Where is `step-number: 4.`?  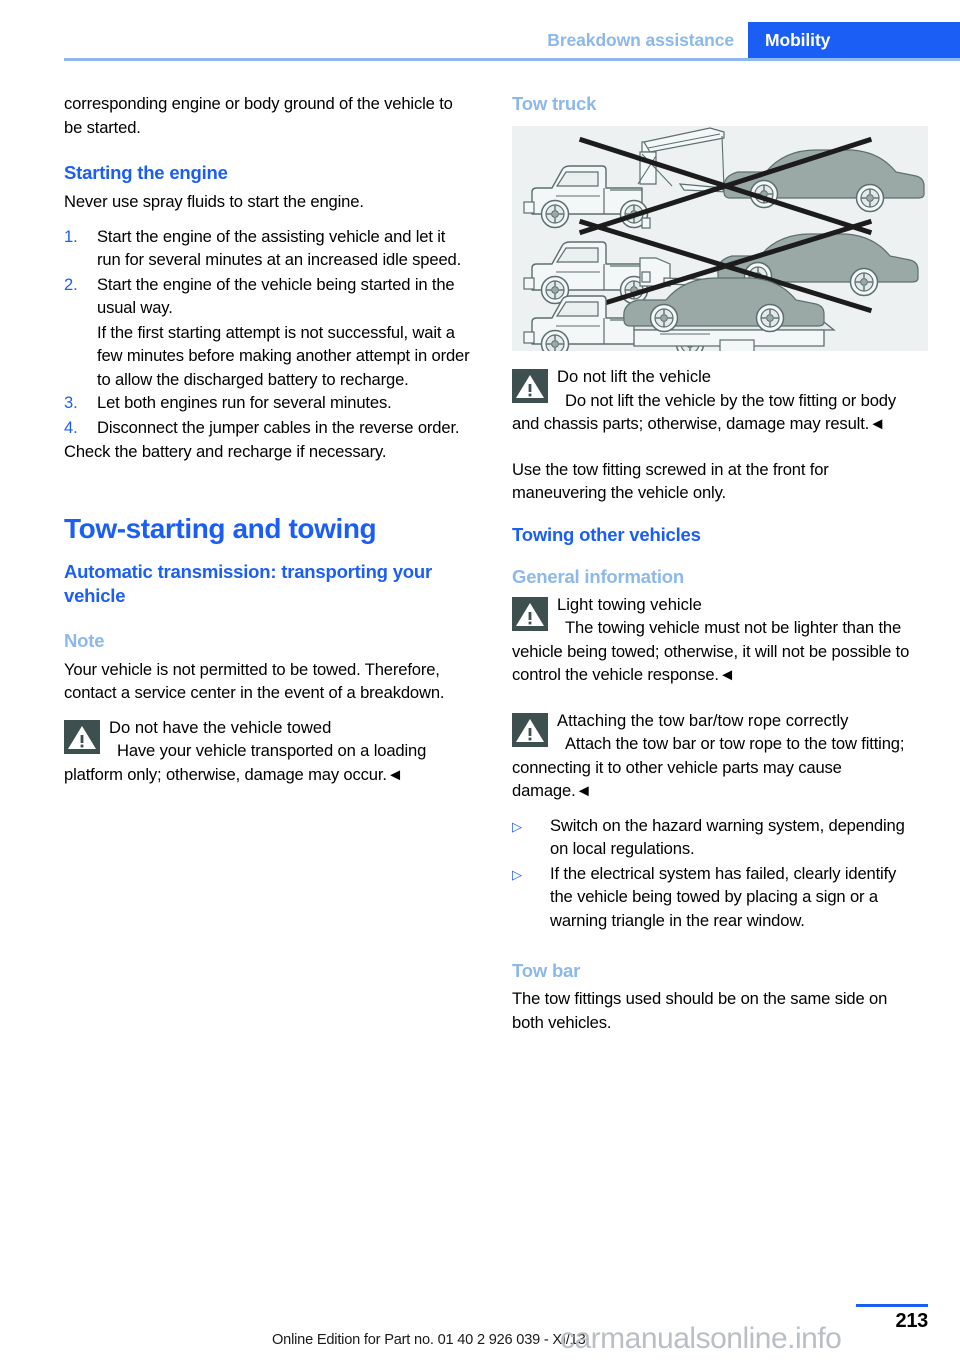 step-number: 4. is located at coordinates (71, 427).